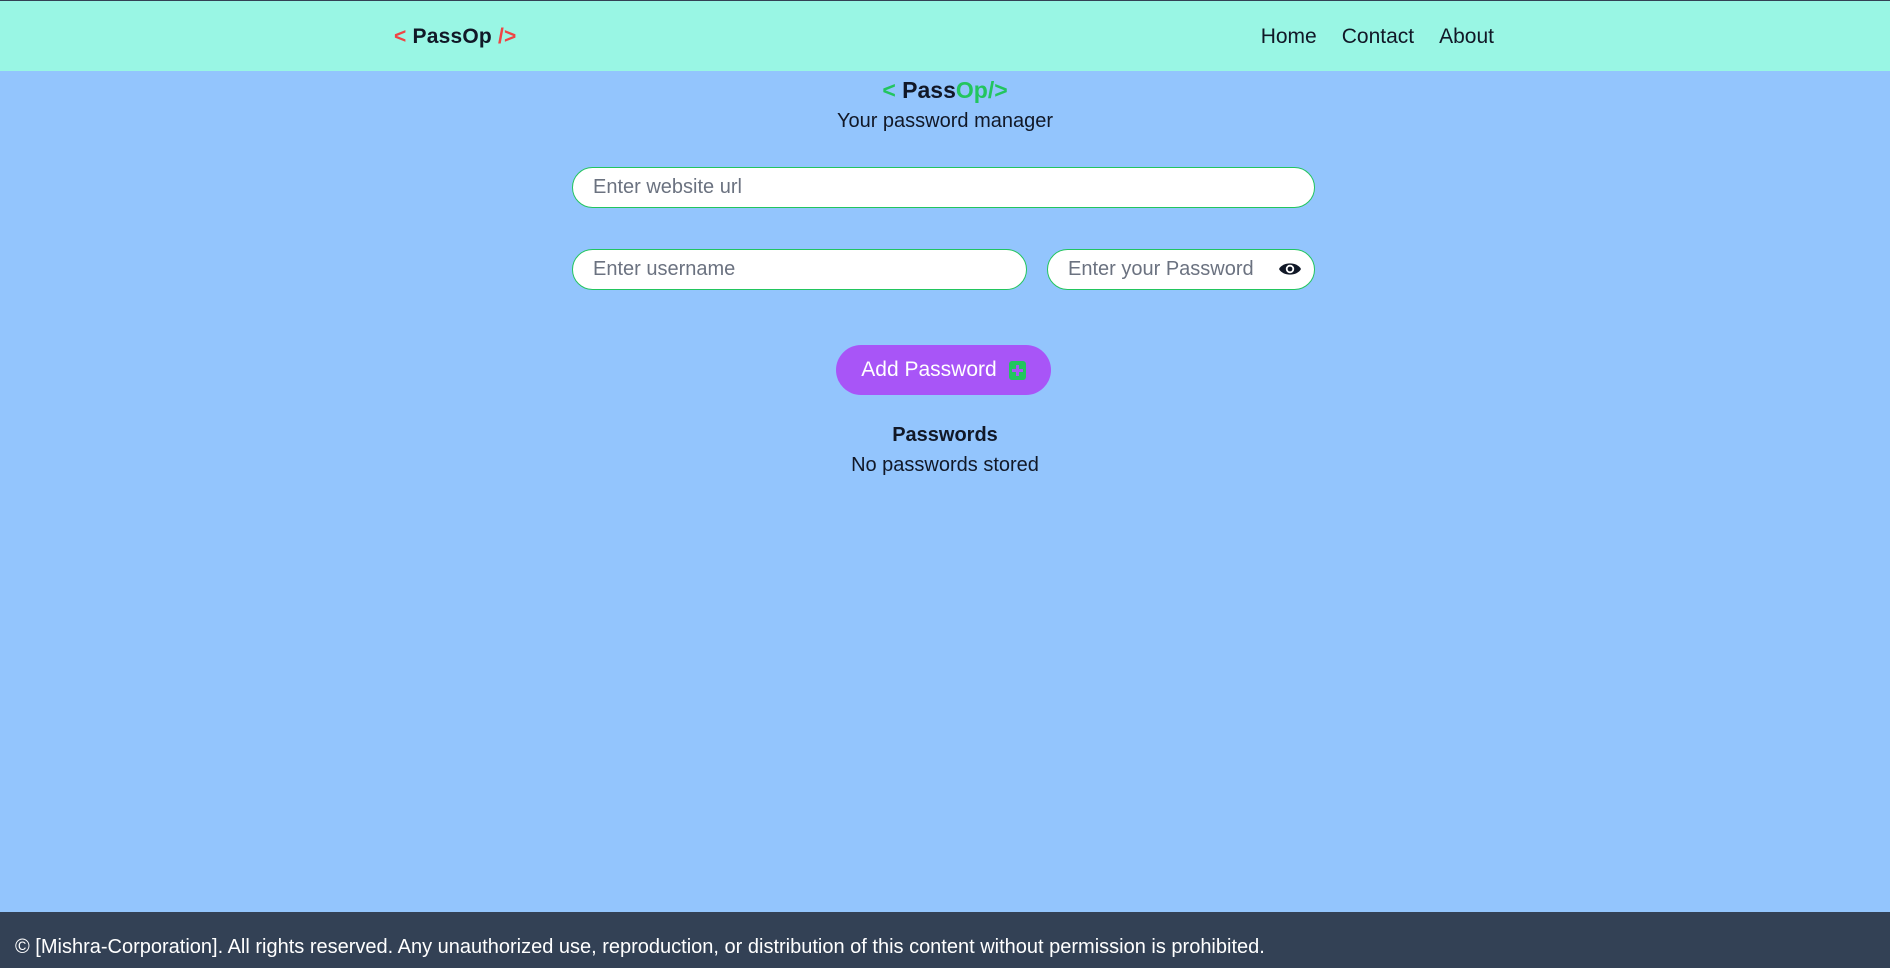 Image resolution: width=1890 pixels, height=968 pixels. I want to click on logo-close-bracket: />, so click(507, 36).